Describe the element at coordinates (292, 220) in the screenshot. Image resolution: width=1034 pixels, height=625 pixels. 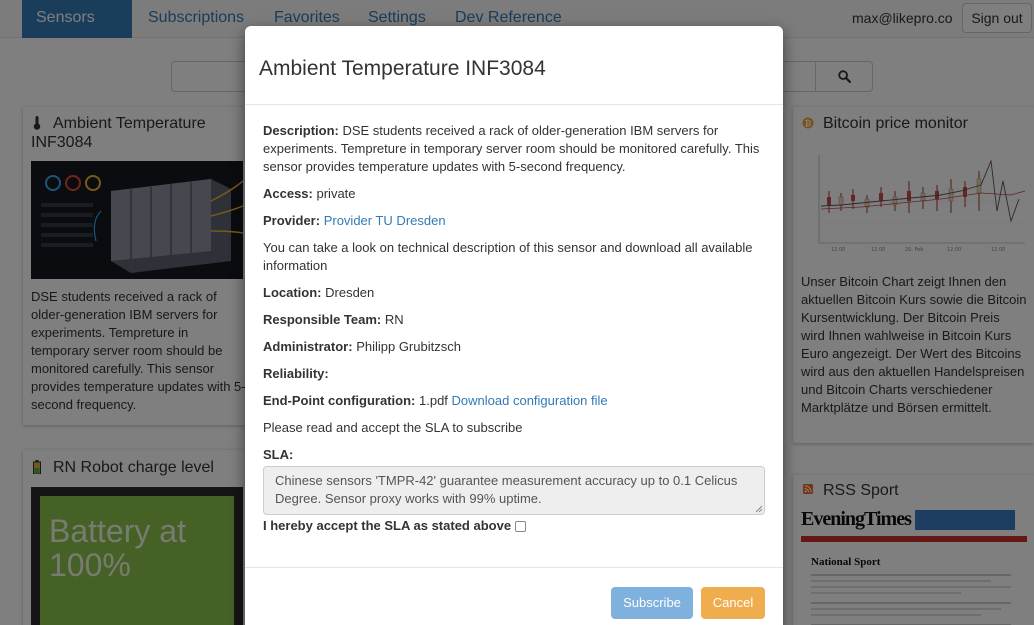
I see `provider-label: Provider:` at that location.